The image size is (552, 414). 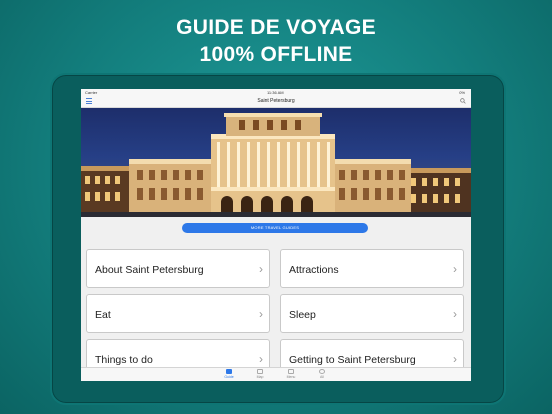 I want to click on card-attractions: Attractions ›, so click(x=372, y=268).